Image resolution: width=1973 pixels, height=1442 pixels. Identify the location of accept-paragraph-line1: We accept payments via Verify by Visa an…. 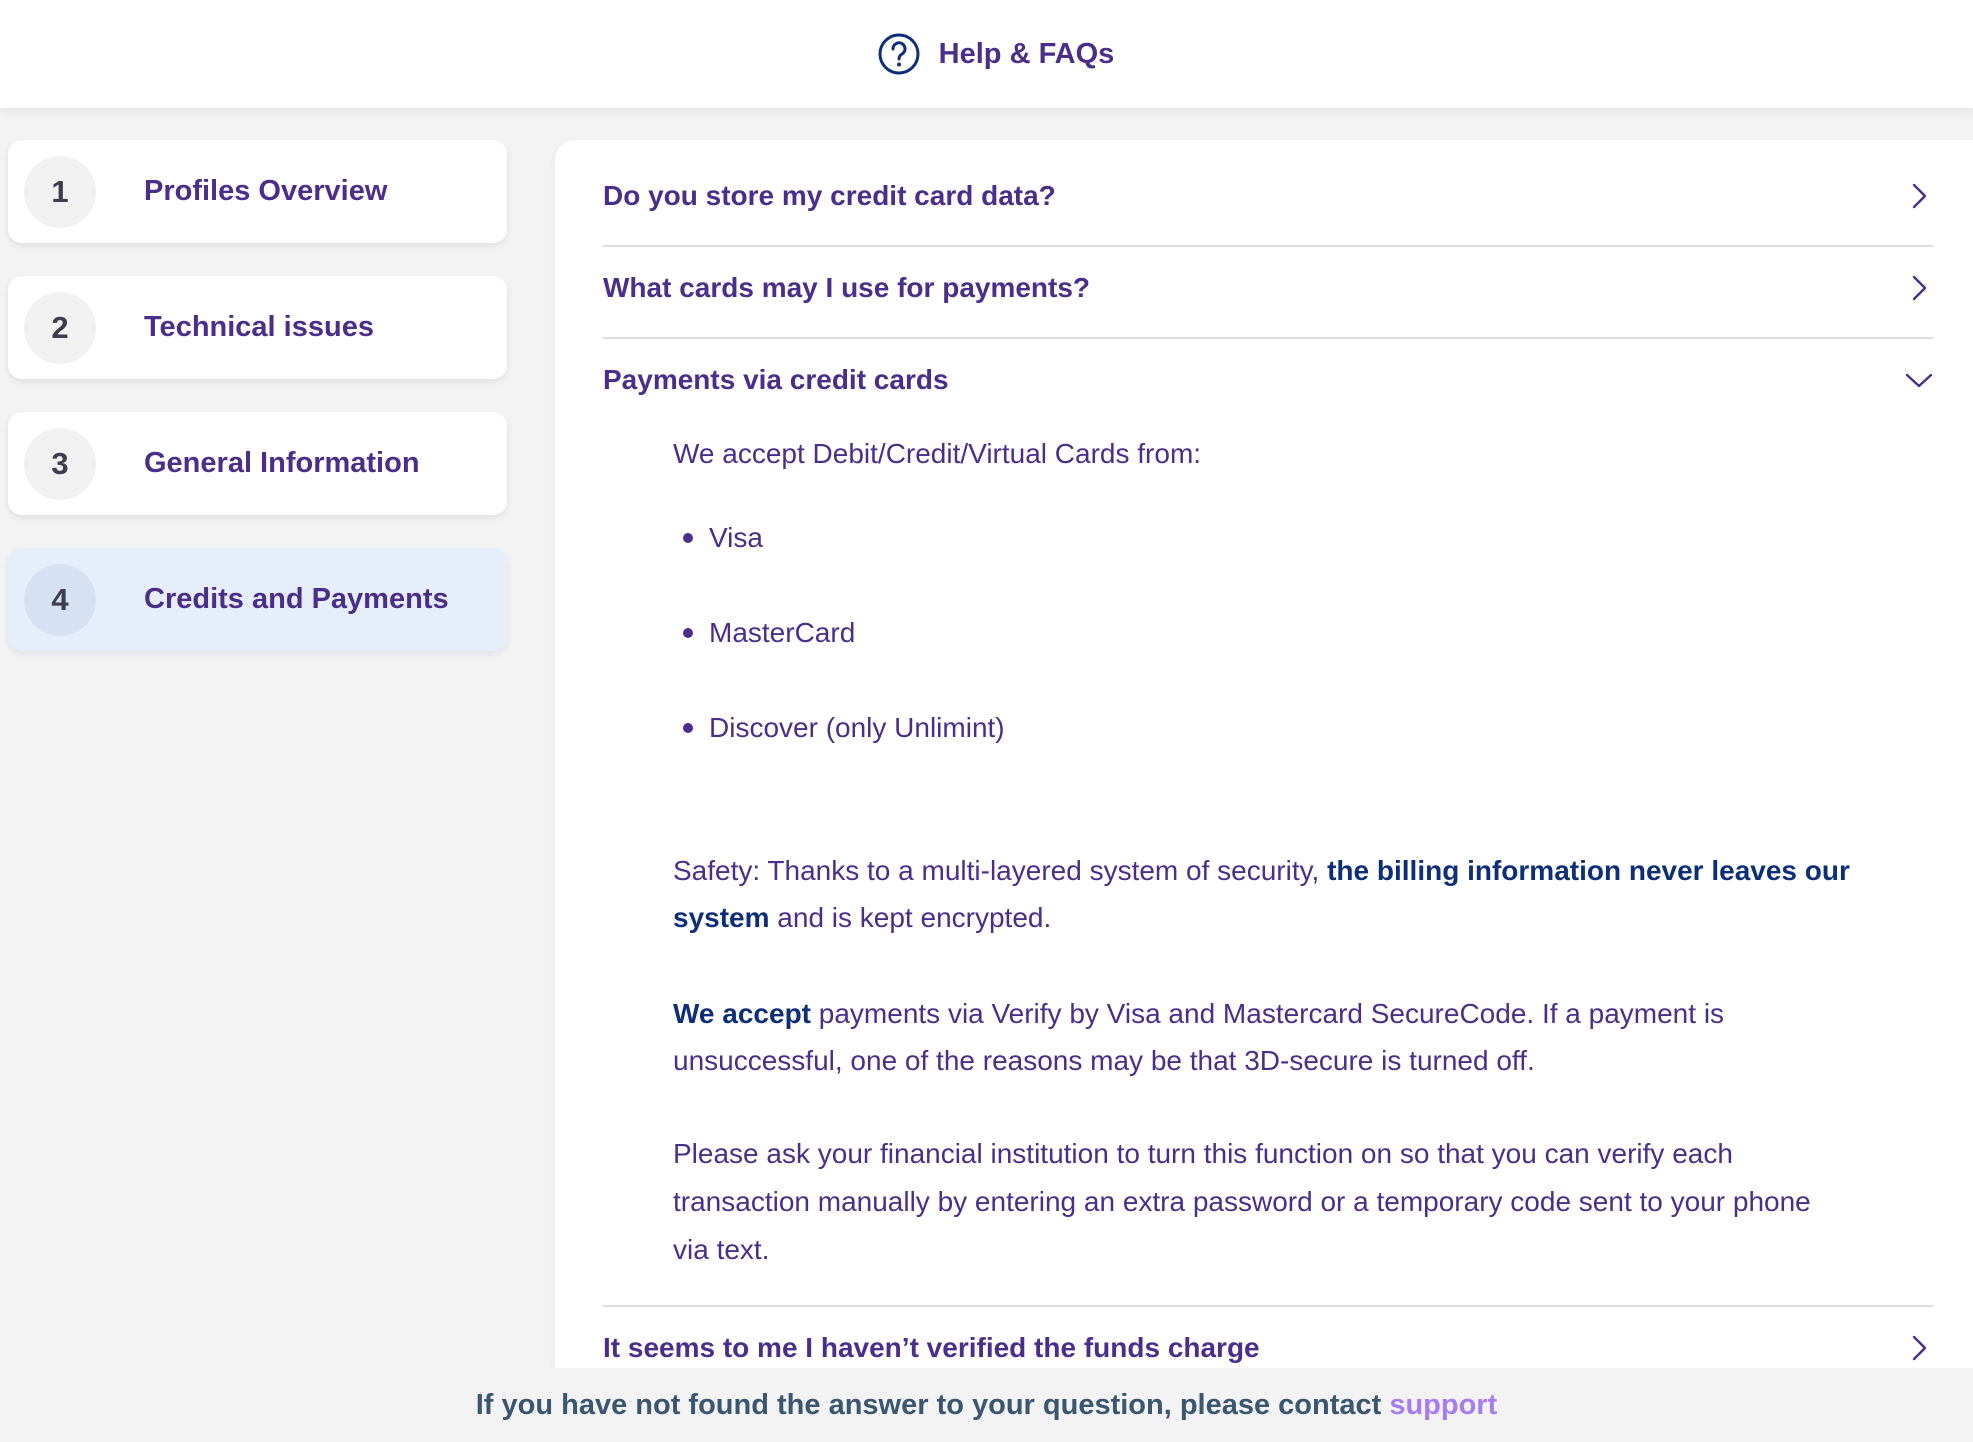
(1198, 1013).